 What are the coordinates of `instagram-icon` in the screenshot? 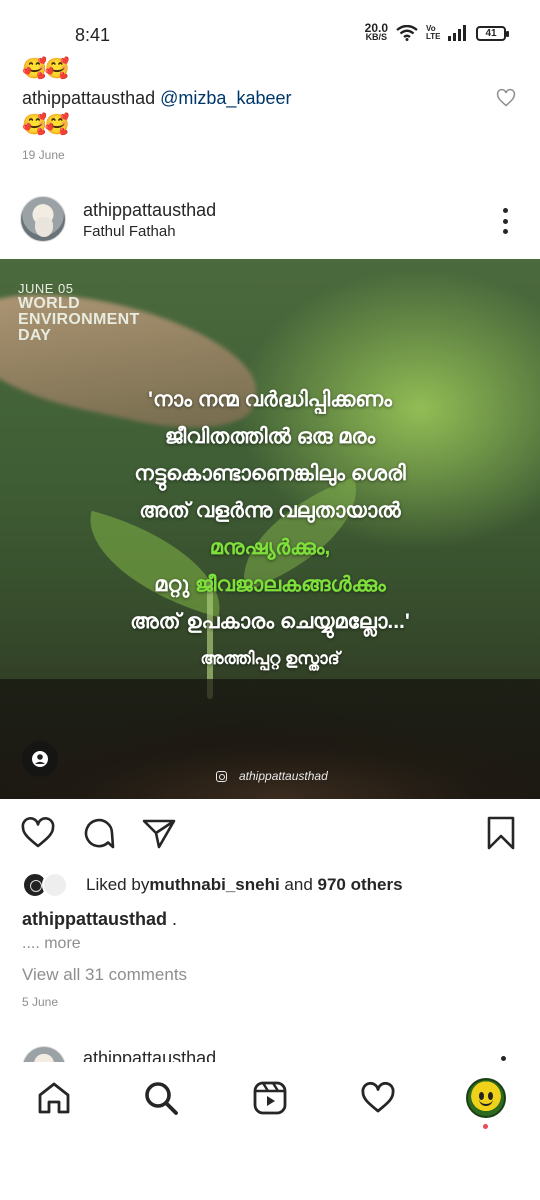 It's located at (221, 776).